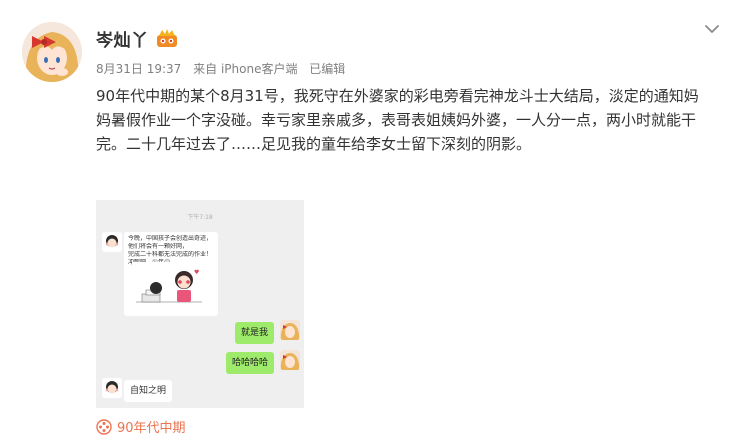 Image resolution: width=743 pixels, height=445 pixels. What do you see at coordinates (327, 69) in the screenshot?
I see `edited-label: 已编辑` at bounding box center [327, 69].